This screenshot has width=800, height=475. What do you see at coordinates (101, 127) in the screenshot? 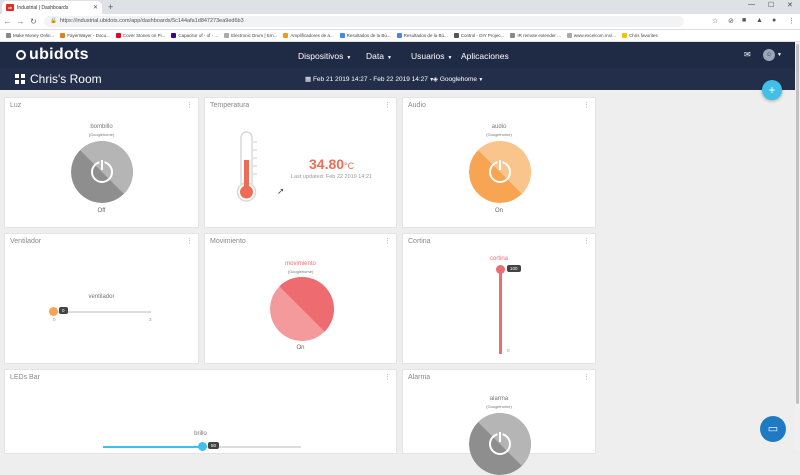
I see `variable-name: bombillo` at bounding box center [101, 127].